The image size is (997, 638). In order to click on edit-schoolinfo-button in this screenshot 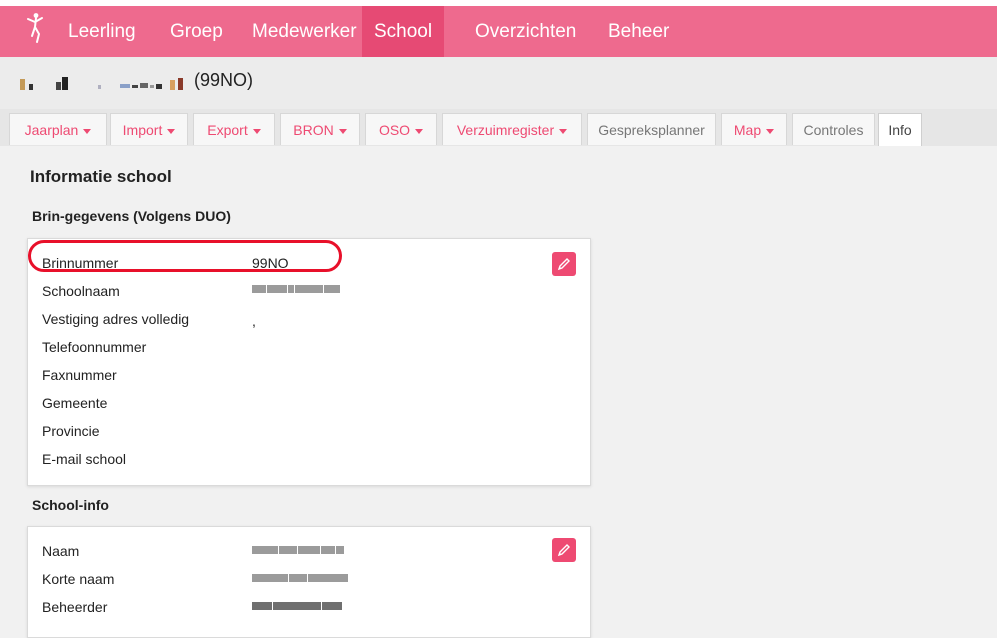, I will do `click(564, 550)`.